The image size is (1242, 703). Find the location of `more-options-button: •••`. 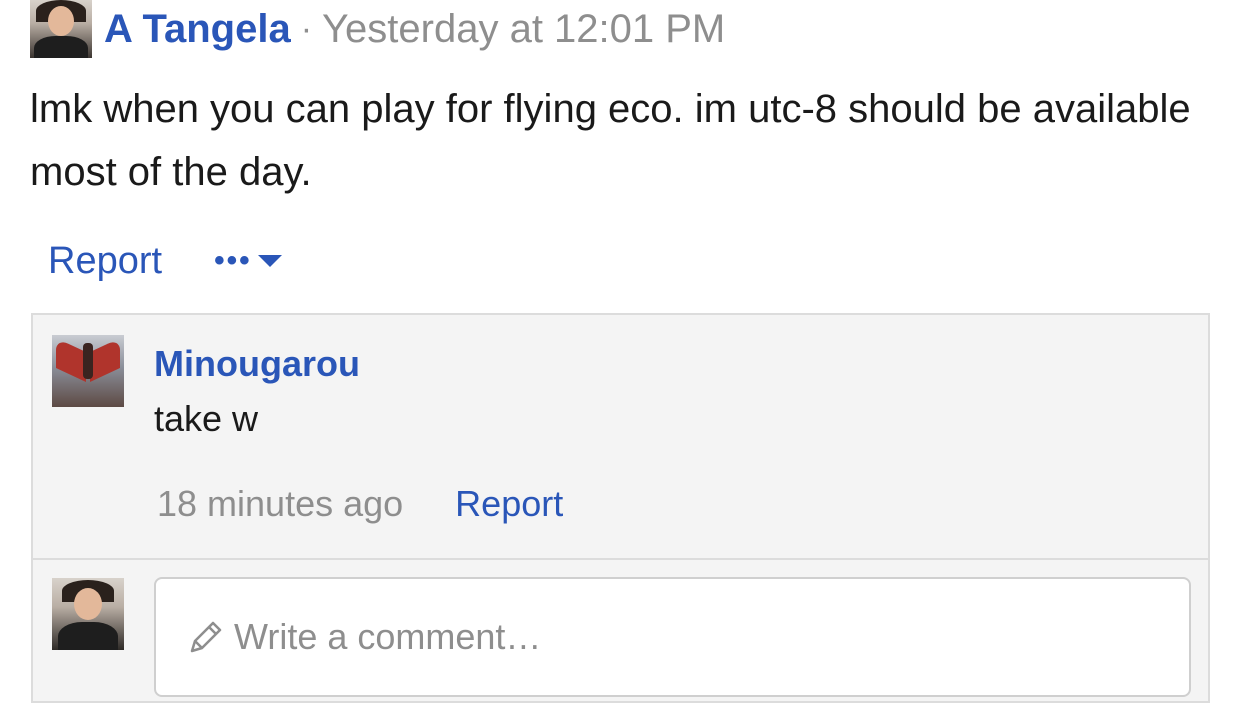

more-options-button: ••• is located at coordinates (248, 261).